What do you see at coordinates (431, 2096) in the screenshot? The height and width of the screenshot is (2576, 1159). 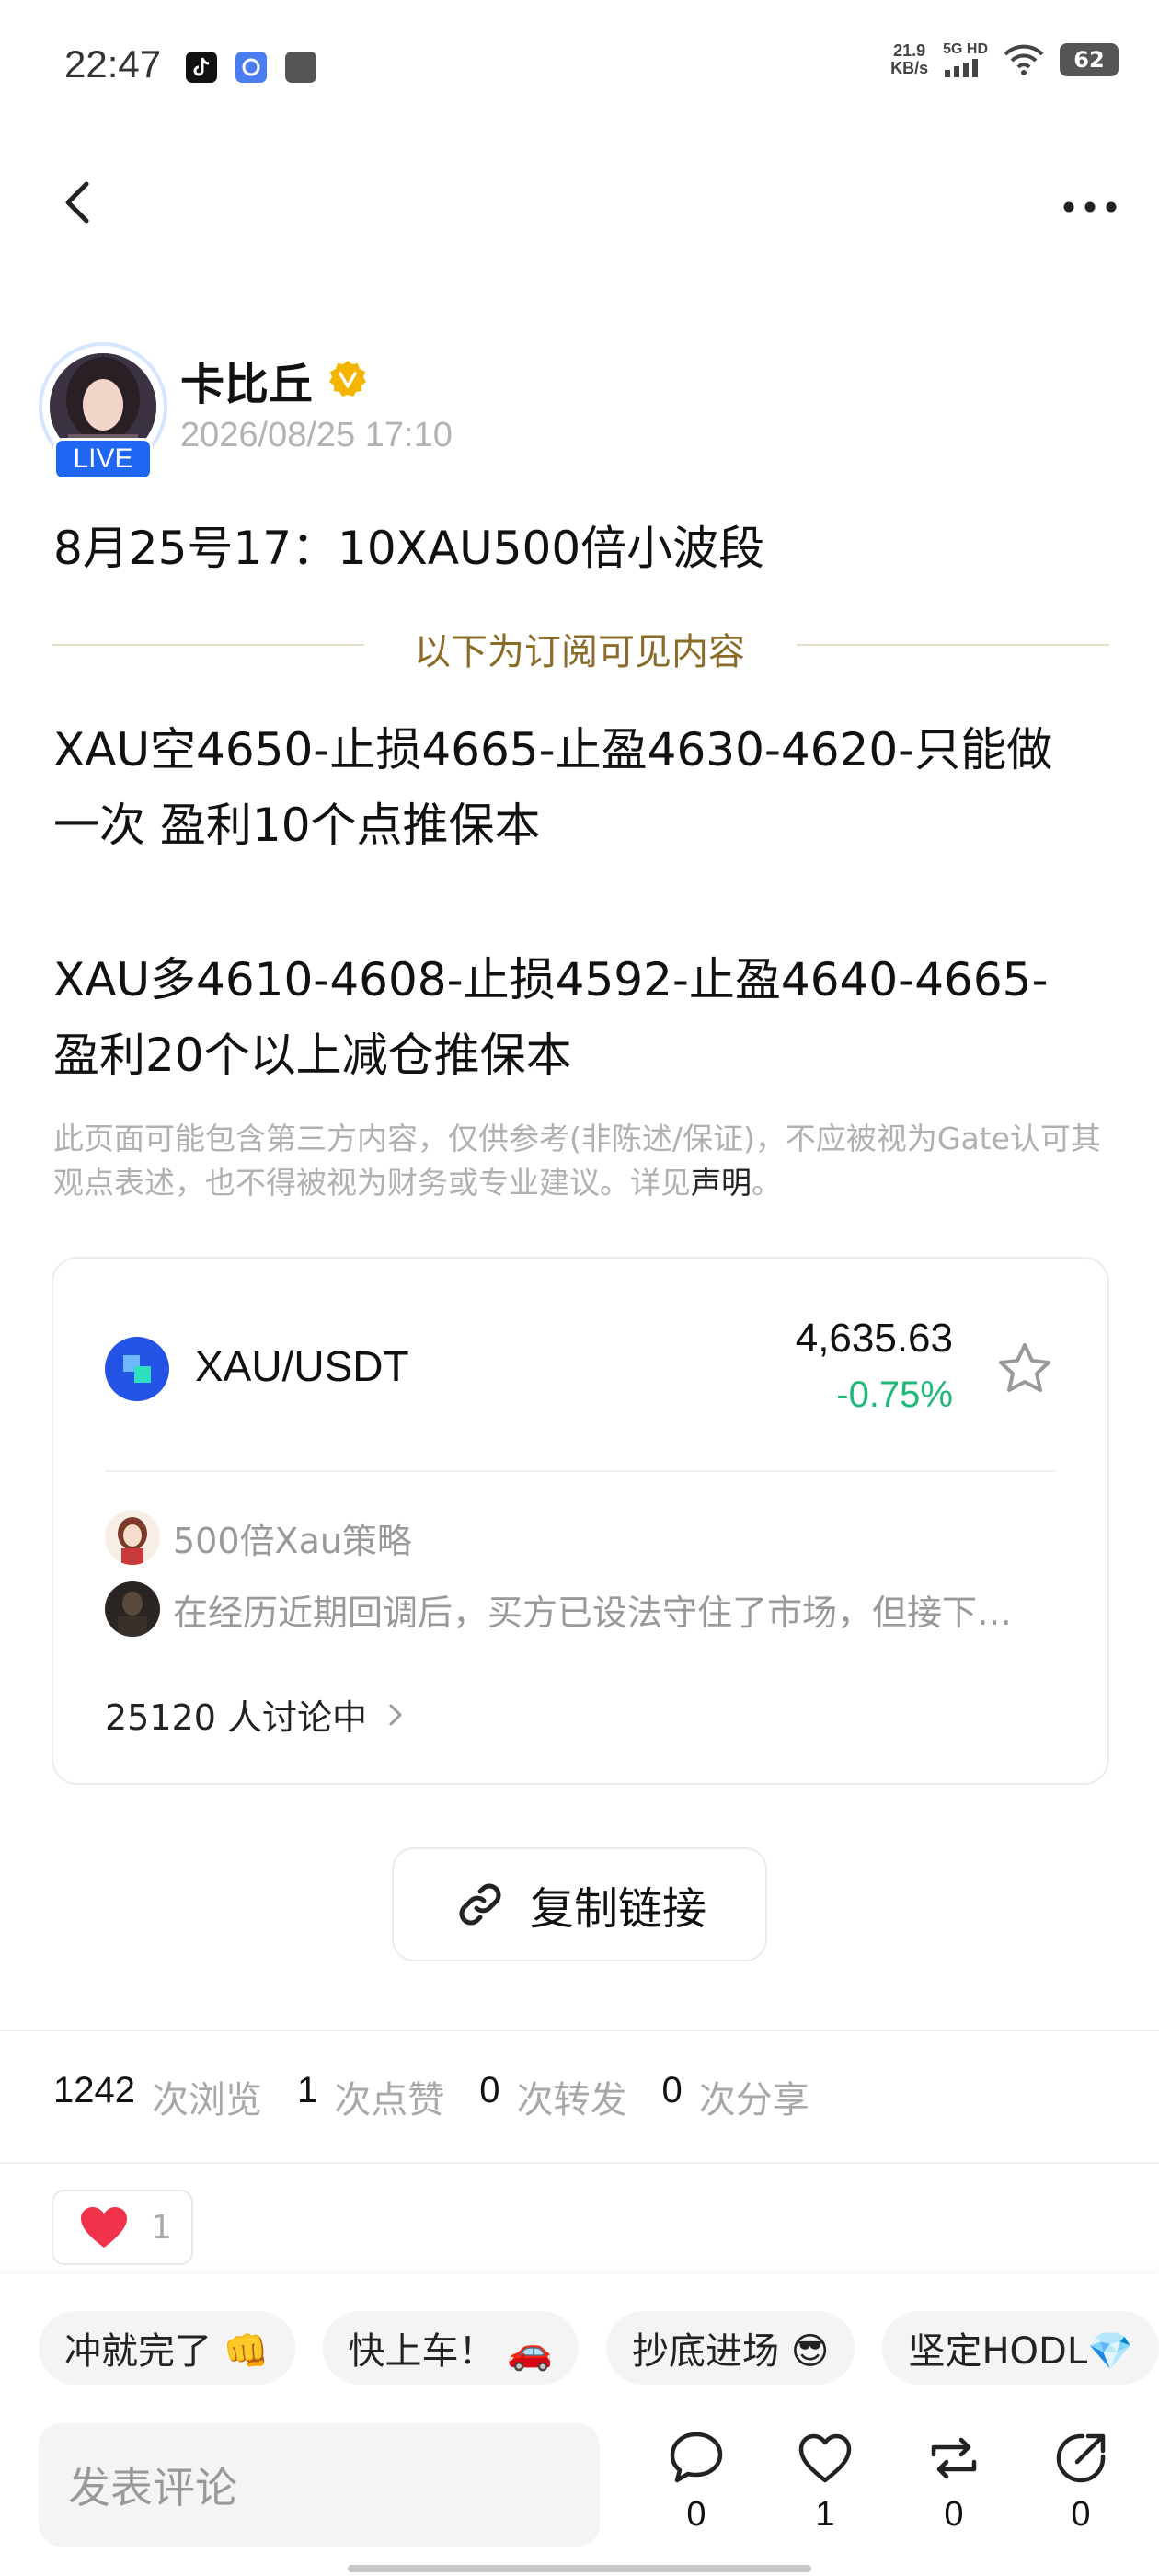 I see `post-stats: 1242 次浏览 1 次点赞 0 次转发 0 次分享` at bounding box center [431, 2096].